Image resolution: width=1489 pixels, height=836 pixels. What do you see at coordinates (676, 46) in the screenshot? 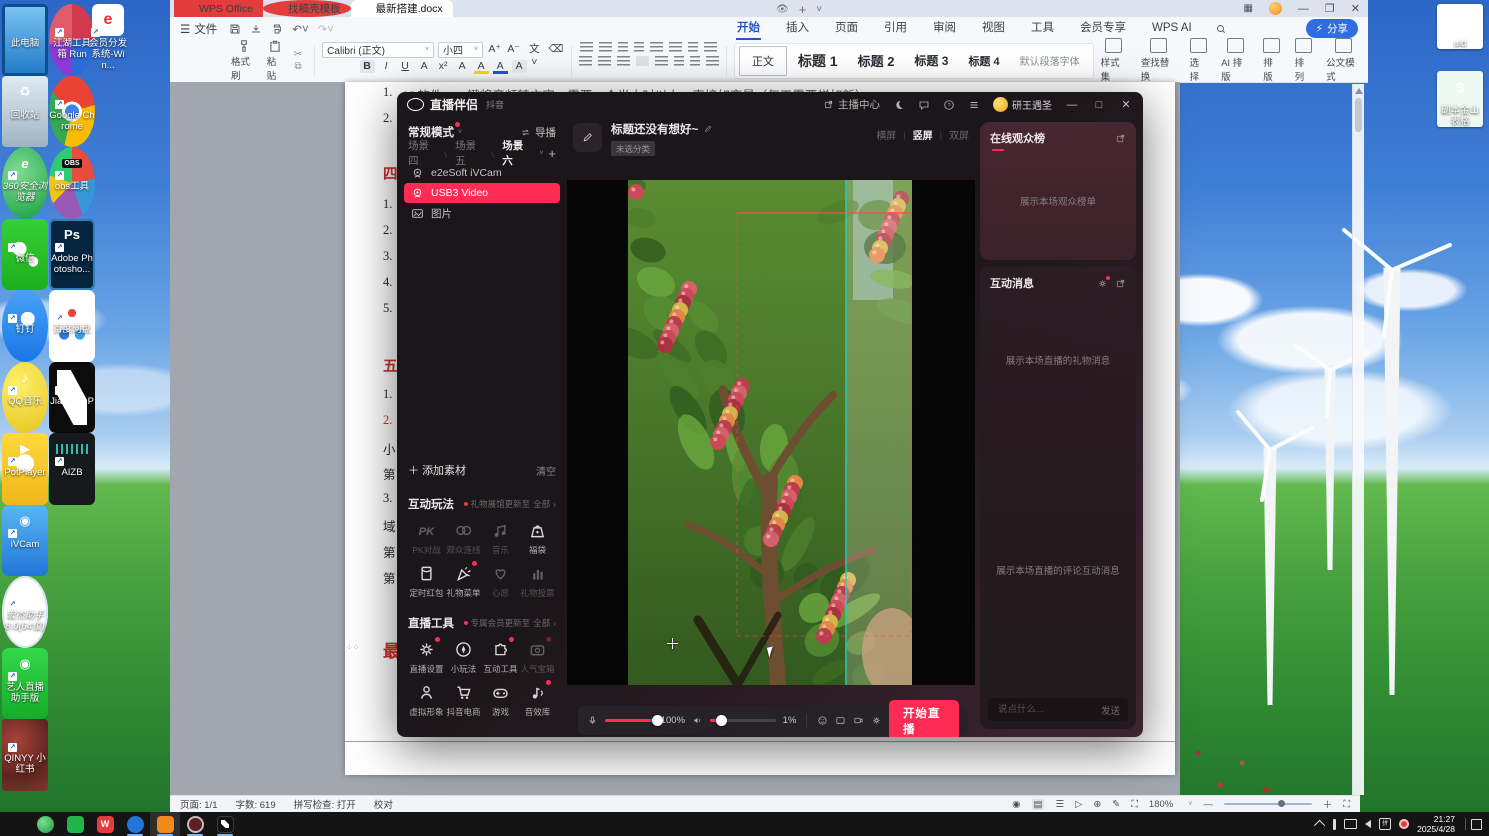
I see `sort-icon` at bounding box center [676, 46].